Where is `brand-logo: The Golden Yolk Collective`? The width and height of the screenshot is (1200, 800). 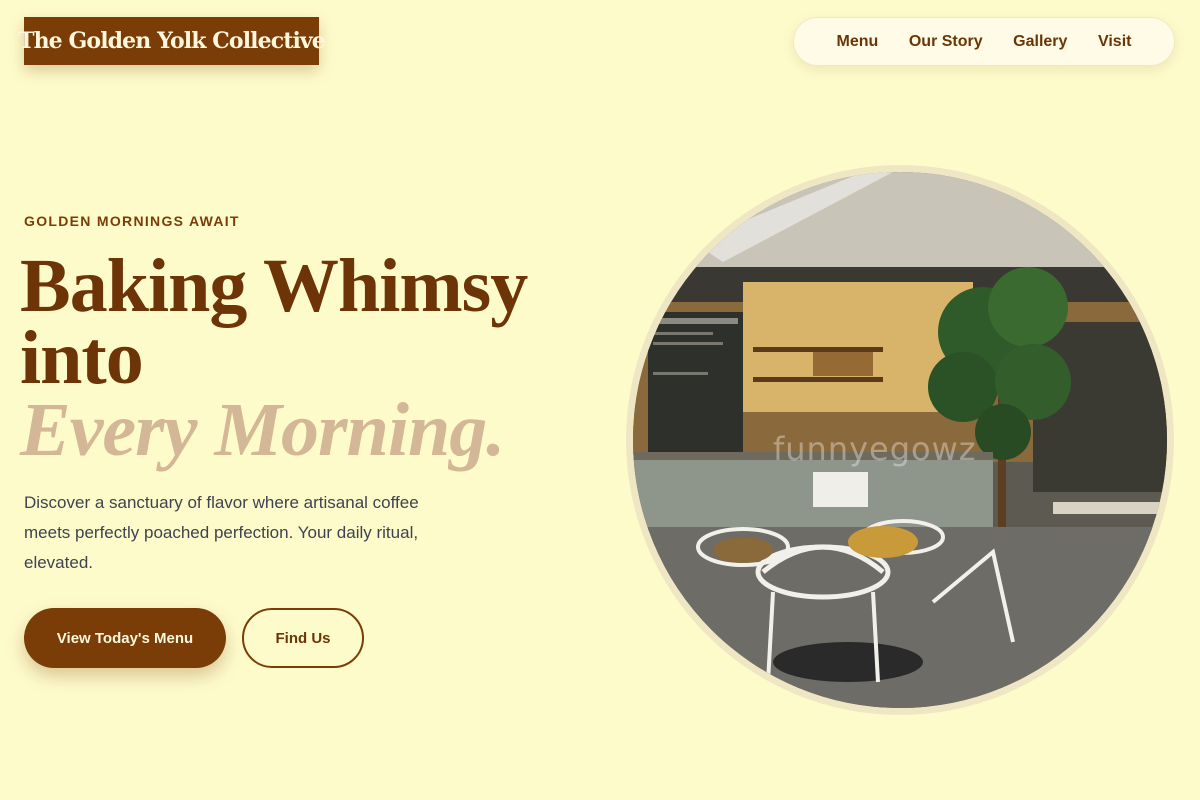
brand-logo: The Golden Yolk Collective is located at coordinates (172, 41).